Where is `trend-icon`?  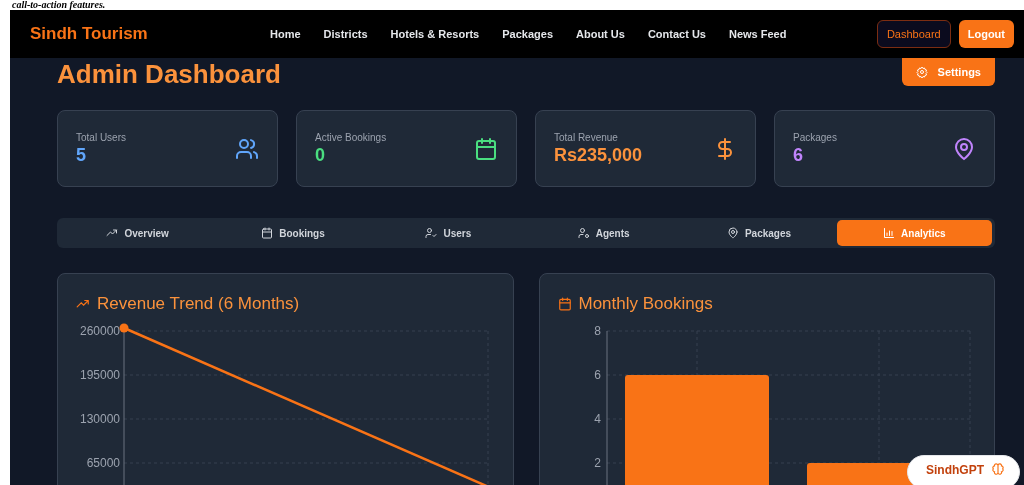 trend-icon is located at coordinates (112, 233).